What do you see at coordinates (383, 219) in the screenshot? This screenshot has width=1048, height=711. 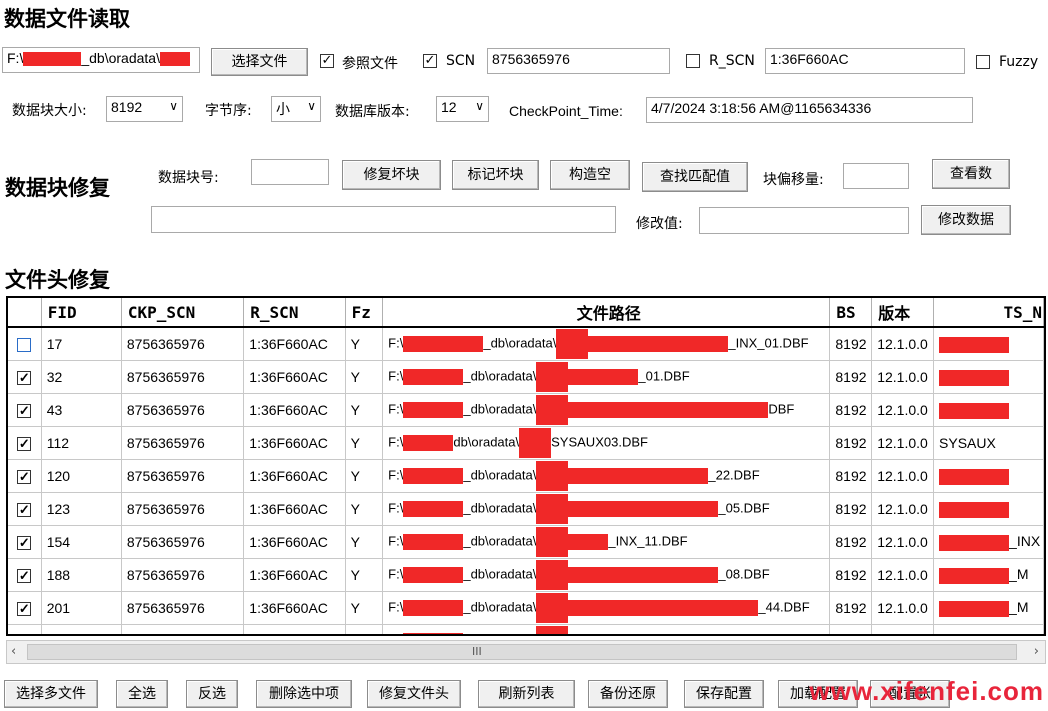 I see `block-data-input` at bounding box center [383, 219].